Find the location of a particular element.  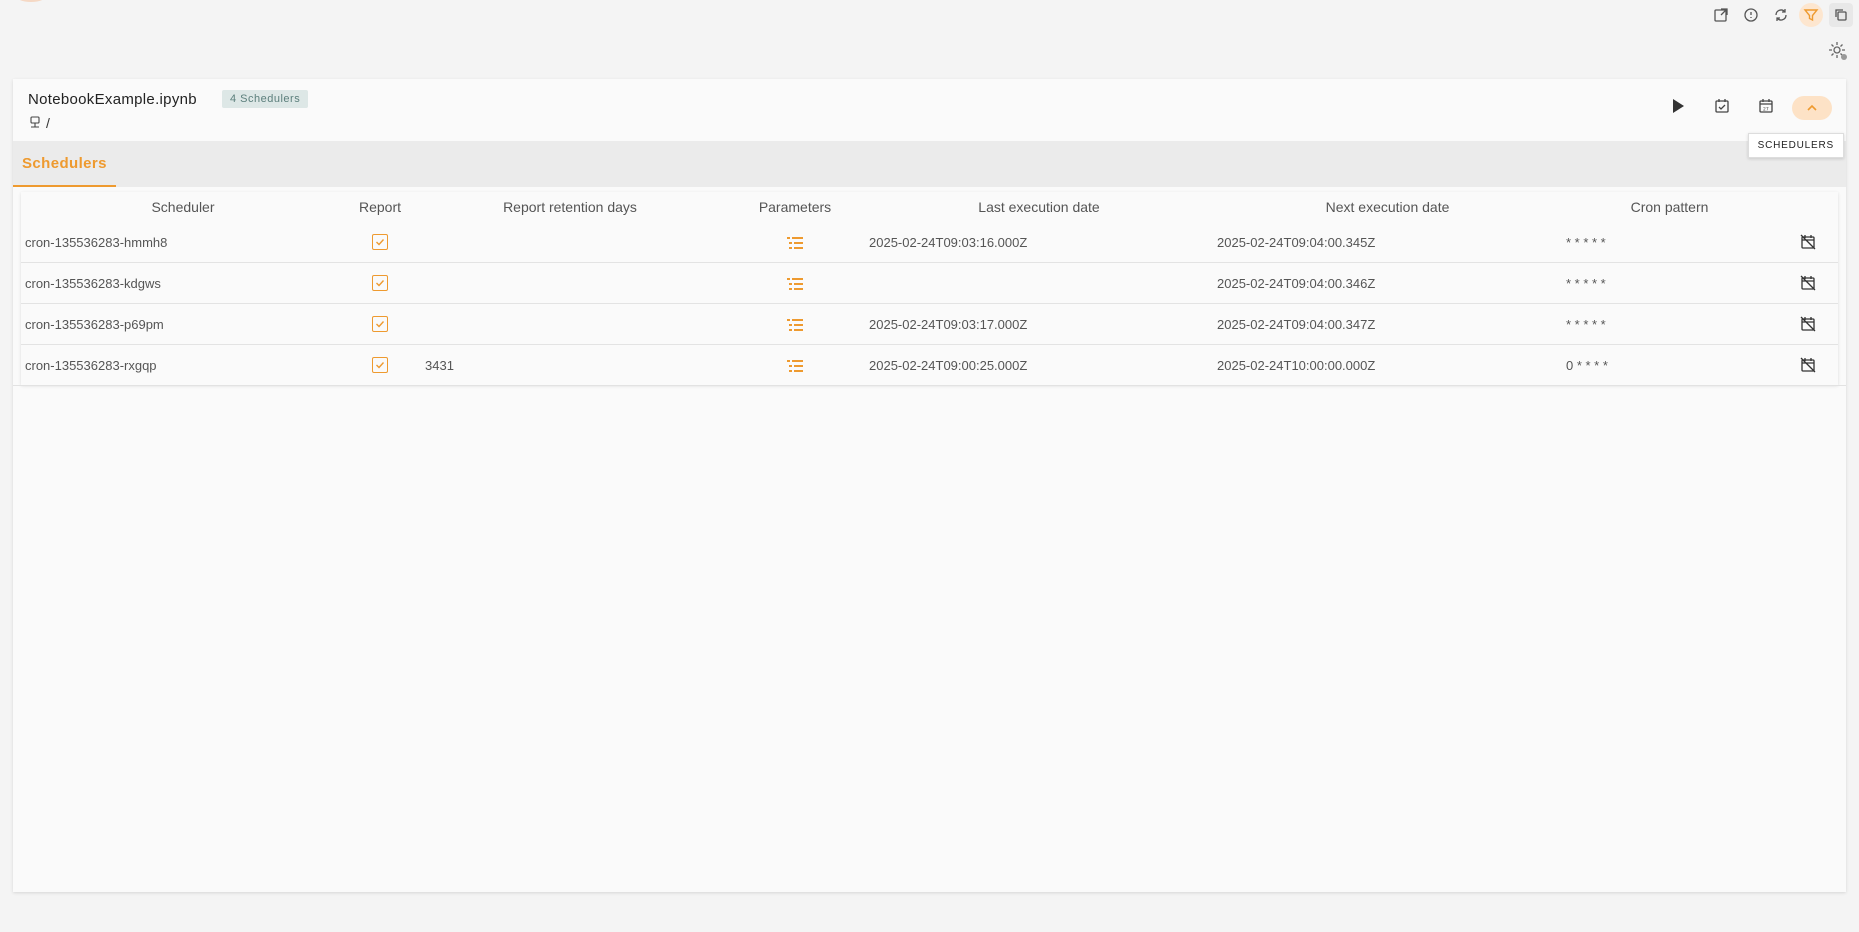

open-external-icon is located at coordinates (1721, 15).